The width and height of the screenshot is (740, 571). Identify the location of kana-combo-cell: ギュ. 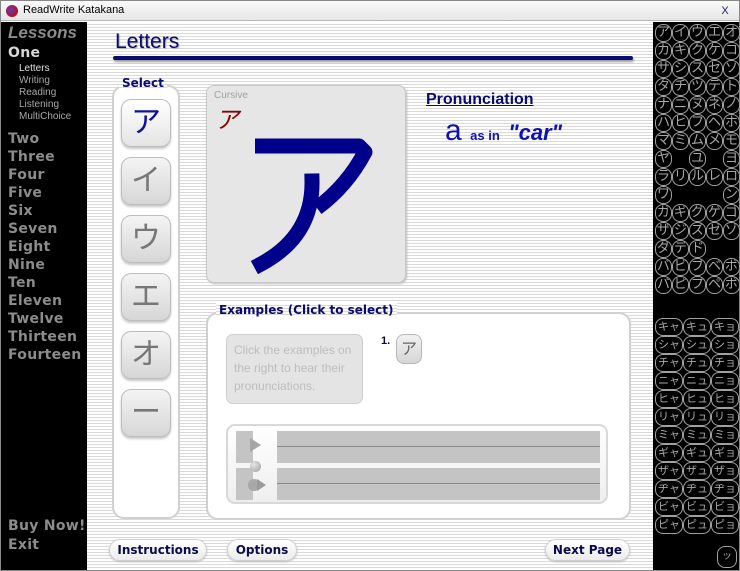
(697, 453).